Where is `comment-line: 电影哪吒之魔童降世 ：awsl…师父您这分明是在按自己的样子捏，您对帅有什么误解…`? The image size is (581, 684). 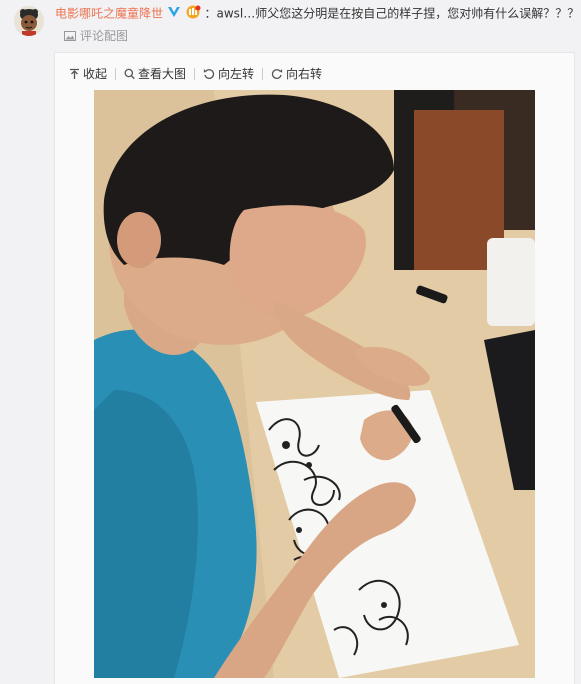
comment-line: 电影哪吒之魔童降世 ：awsl…师父您这分明是在按自己的样子捏，您对帅有什么误解… is located at coordinates (317, 14).